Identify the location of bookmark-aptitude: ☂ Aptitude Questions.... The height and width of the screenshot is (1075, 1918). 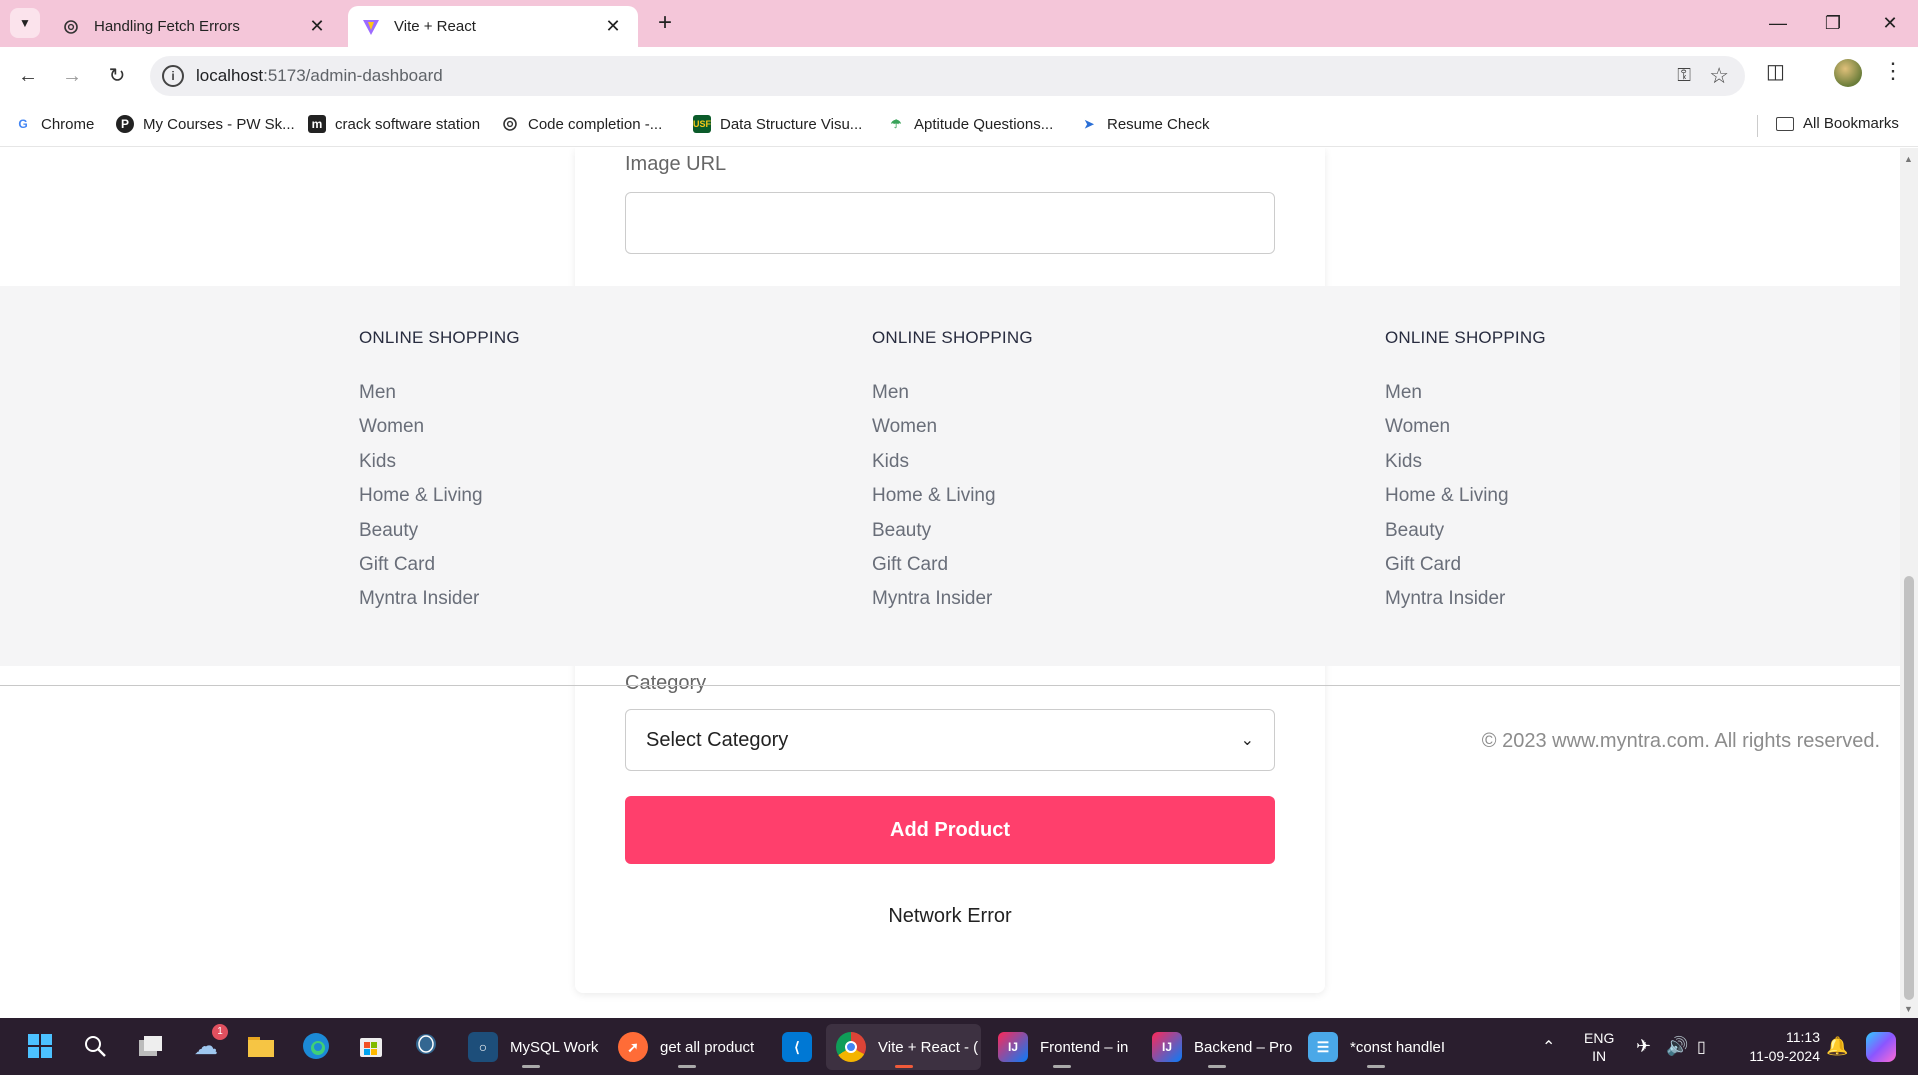
(970, 124).